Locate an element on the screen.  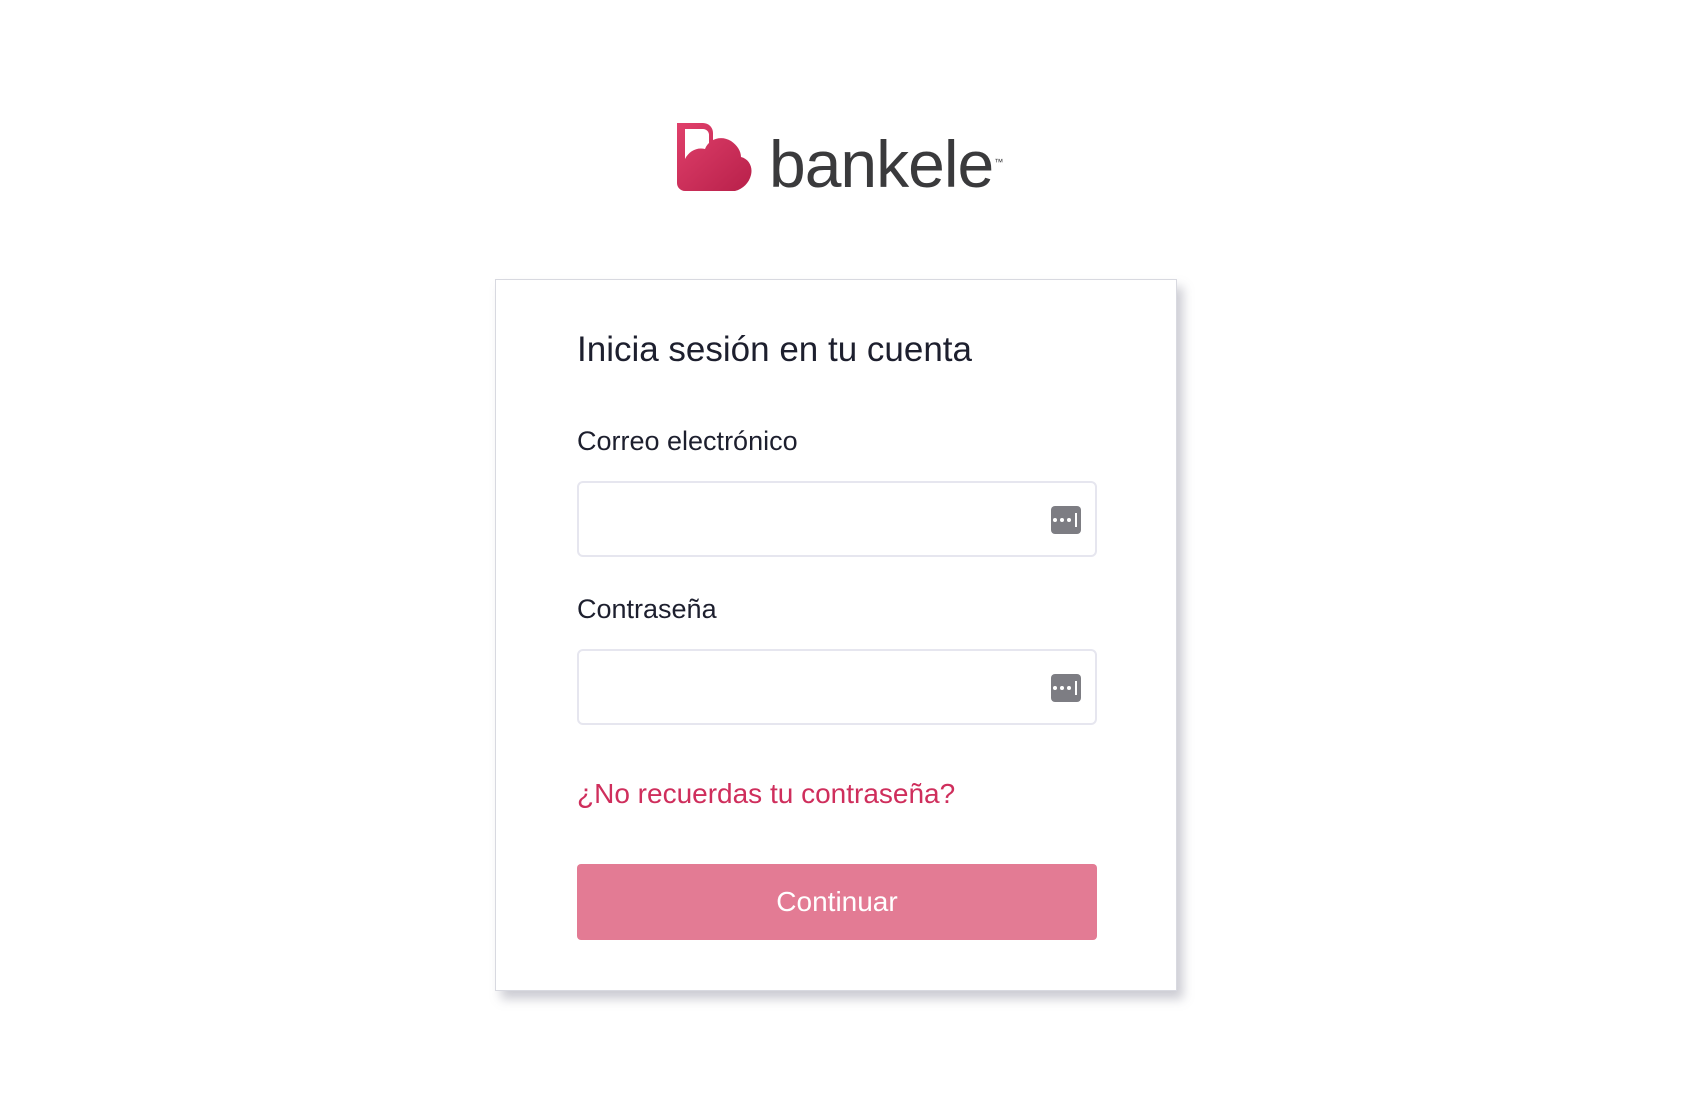
password-field-container is located at coordinates (837, 687).